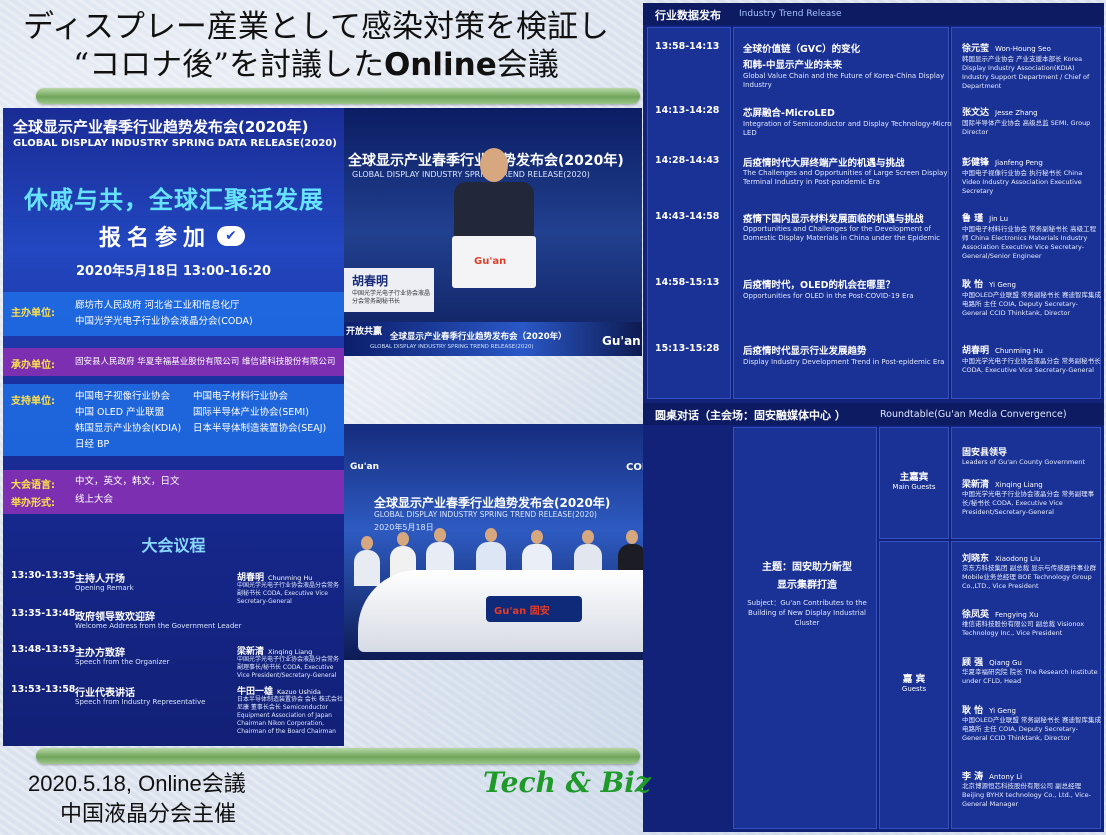  I want to click on frame2-logo-left: Gu'an, so click(365, 467).